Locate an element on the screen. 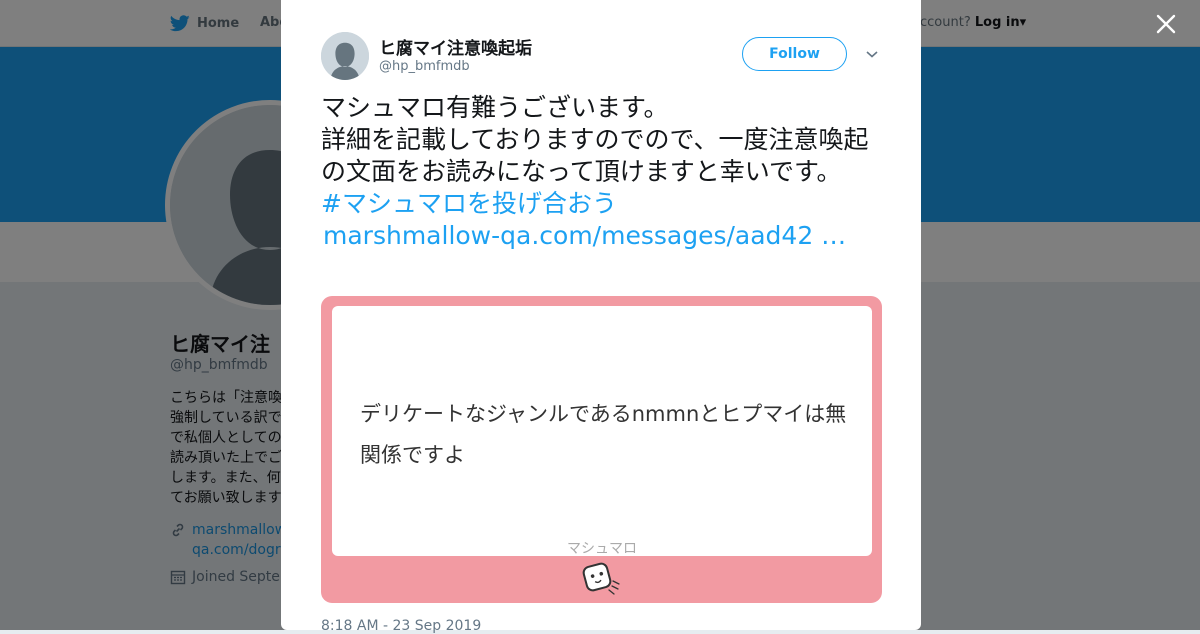 The width and height of the screenshot is (1200, 634). tweet-author-avatar is located at coordinates (345, 56).